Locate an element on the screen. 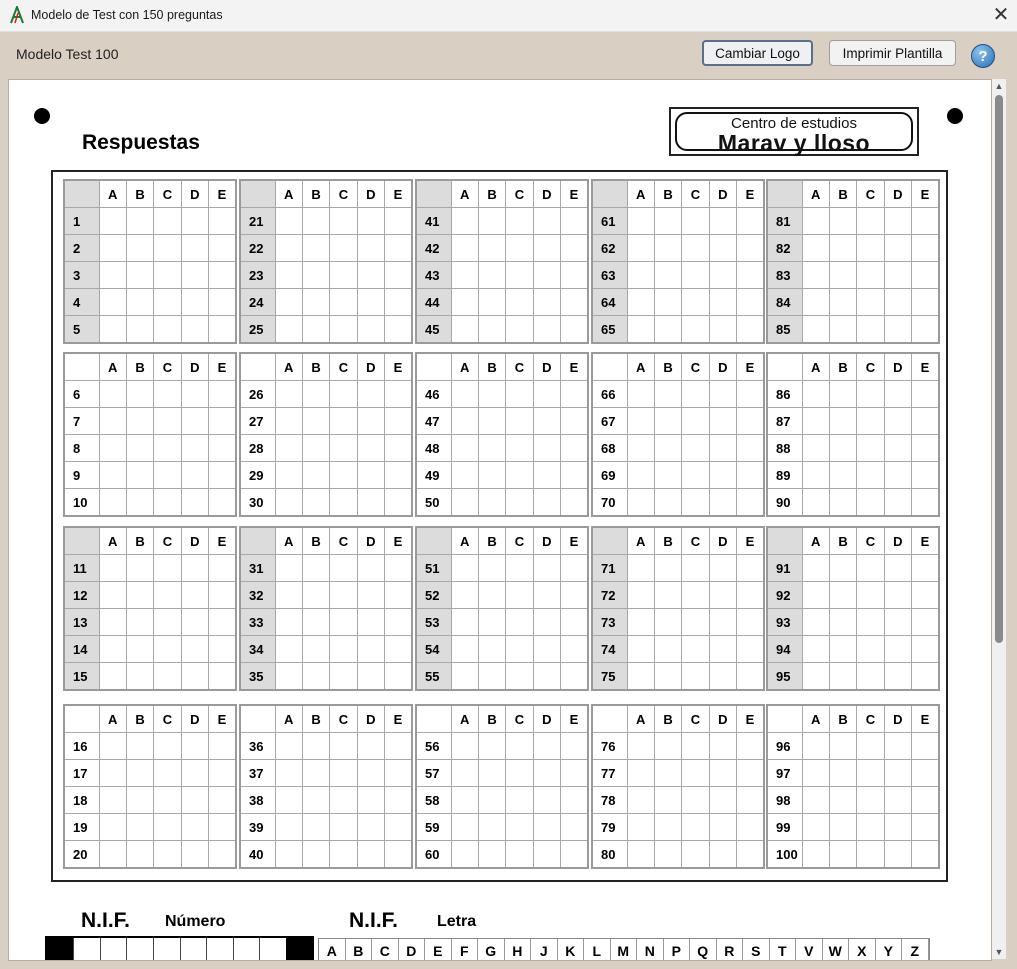  logo: Centro de estudios Marav y lloso is located at coordinates (794, 131).